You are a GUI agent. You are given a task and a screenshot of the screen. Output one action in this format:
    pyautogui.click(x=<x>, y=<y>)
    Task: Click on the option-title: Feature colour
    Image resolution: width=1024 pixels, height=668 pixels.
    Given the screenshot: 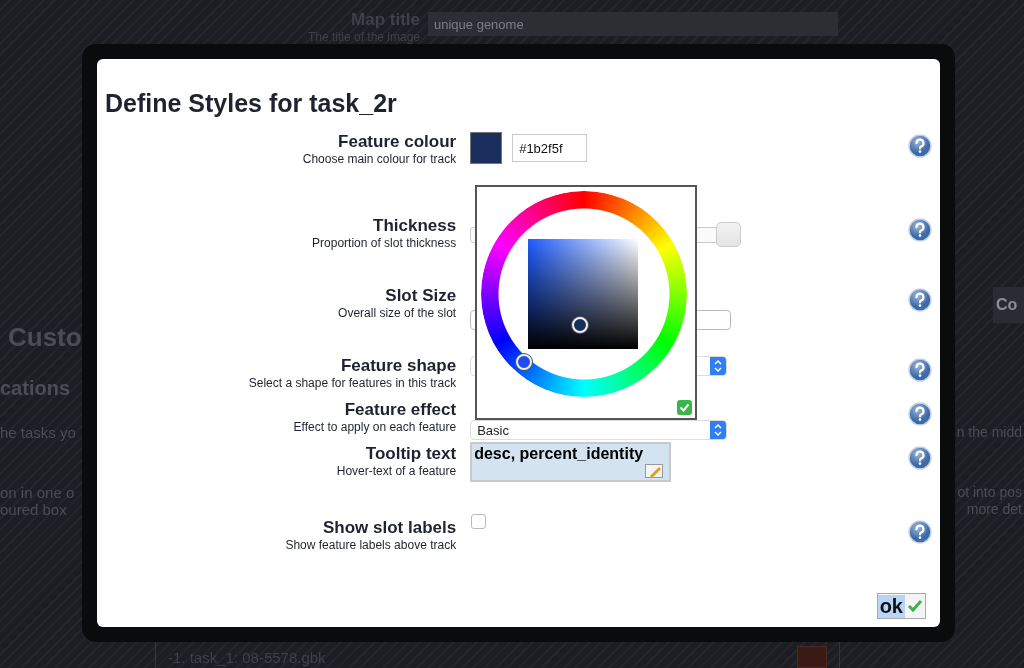 What is the action you would take?
    pyautogui.click(x=397, y=142)
    